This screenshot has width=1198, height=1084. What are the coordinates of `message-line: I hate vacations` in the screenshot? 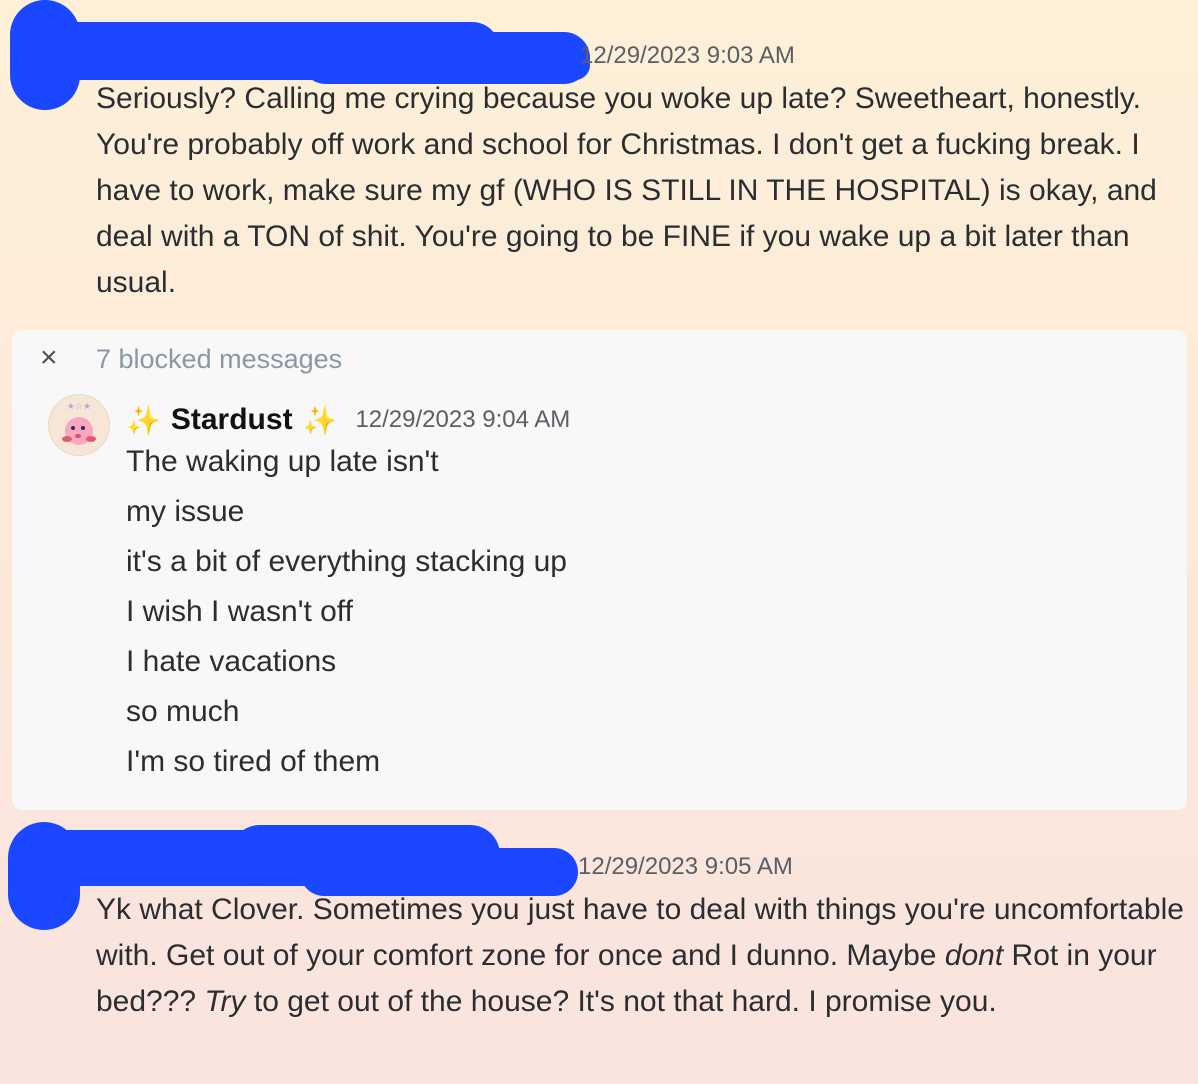 It's located at (231, 661).